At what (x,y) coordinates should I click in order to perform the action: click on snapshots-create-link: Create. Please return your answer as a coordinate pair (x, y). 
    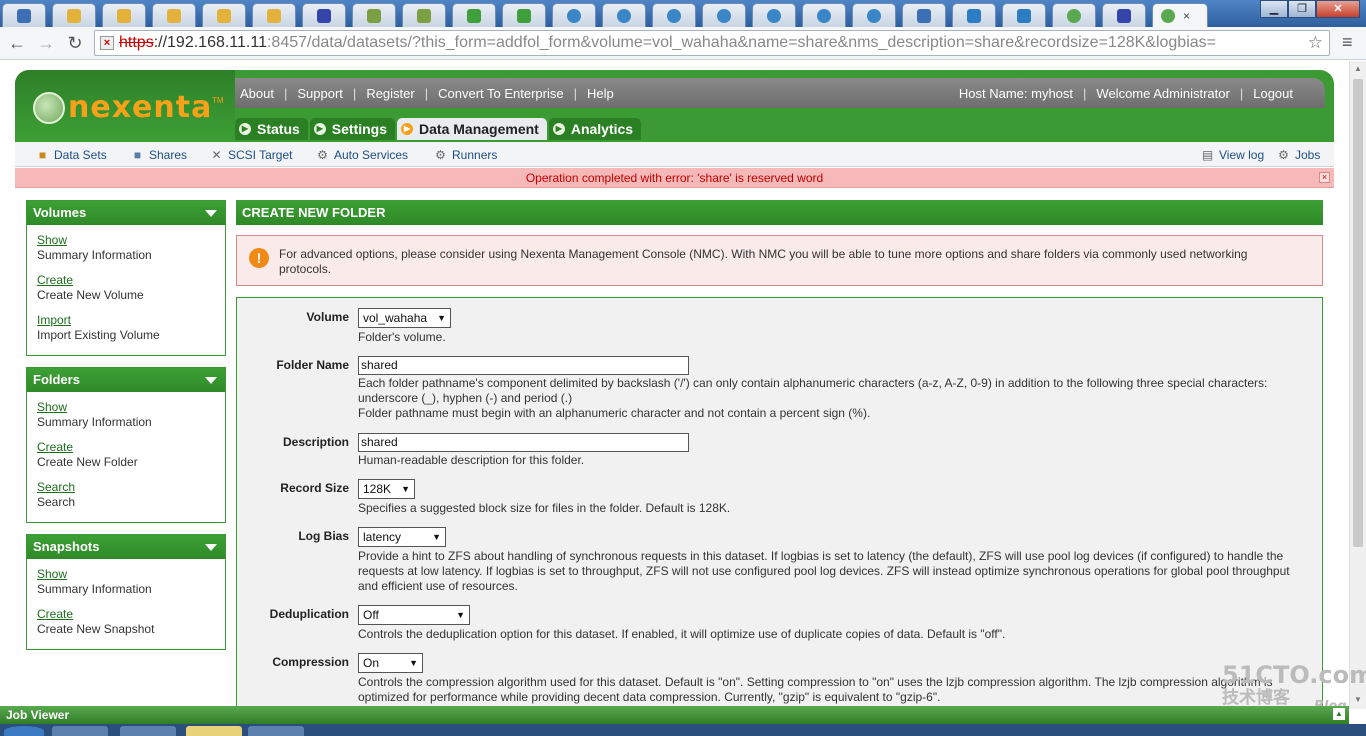
    Looking at the image, I should click on (55, 614).